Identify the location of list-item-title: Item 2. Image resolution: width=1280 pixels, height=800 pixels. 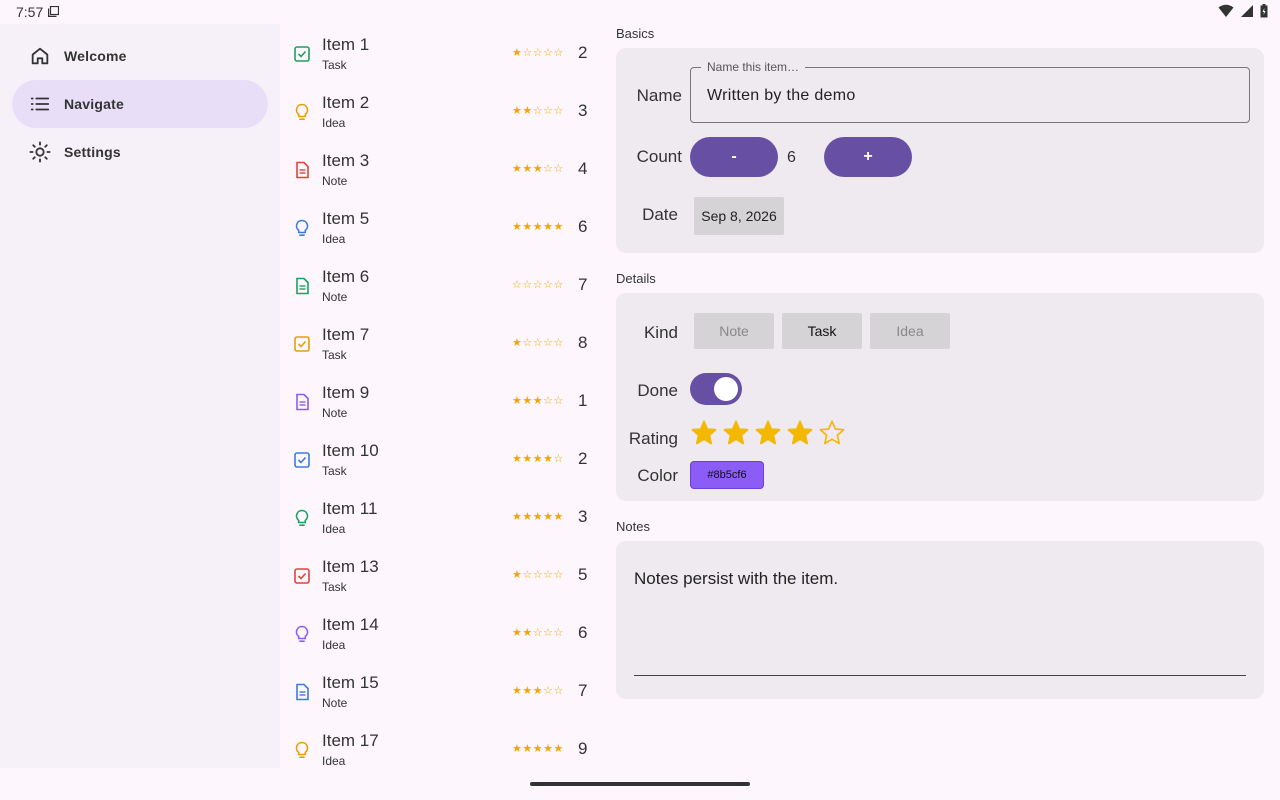
(346, 102).